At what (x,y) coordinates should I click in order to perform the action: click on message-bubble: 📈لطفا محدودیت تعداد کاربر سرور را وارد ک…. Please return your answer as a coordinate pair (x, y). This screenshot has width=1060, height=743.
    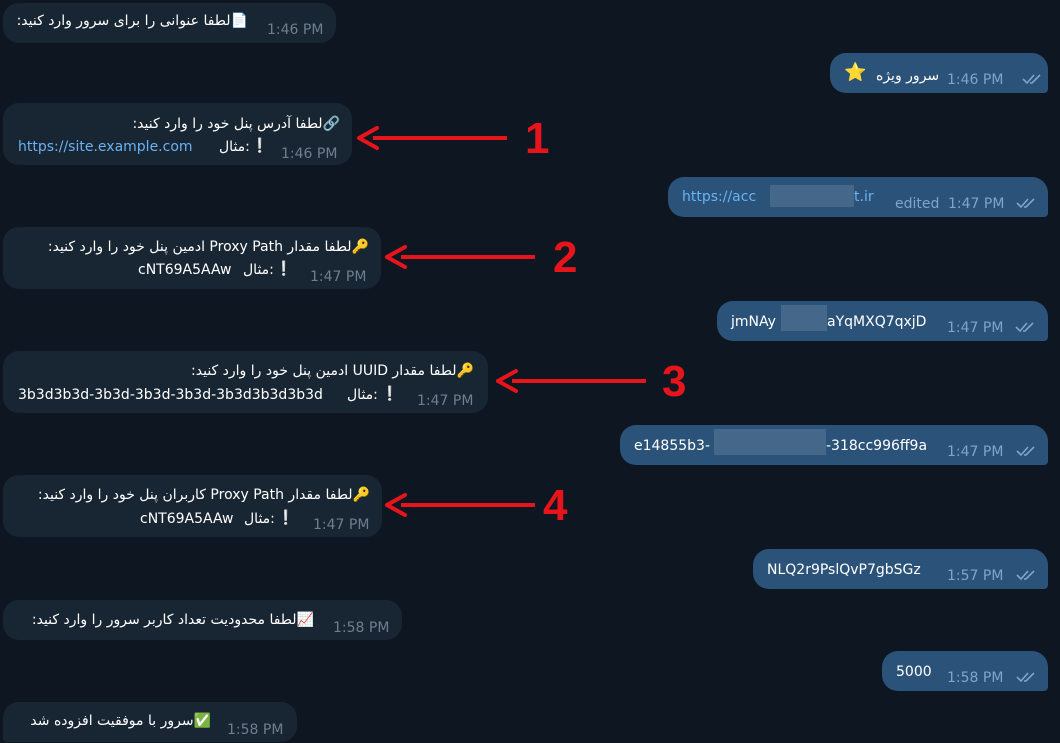
    Looking at the image, I should click on (202, 620).